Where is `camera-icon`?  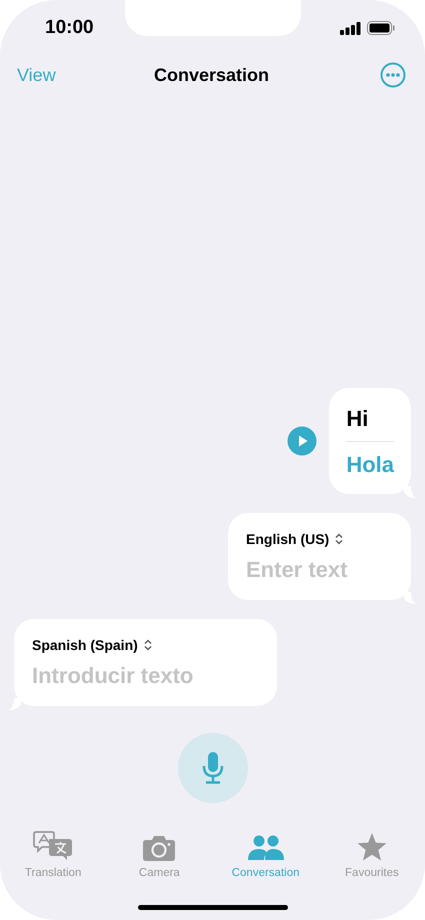 camera-icon is located at coordinates (159, 848).